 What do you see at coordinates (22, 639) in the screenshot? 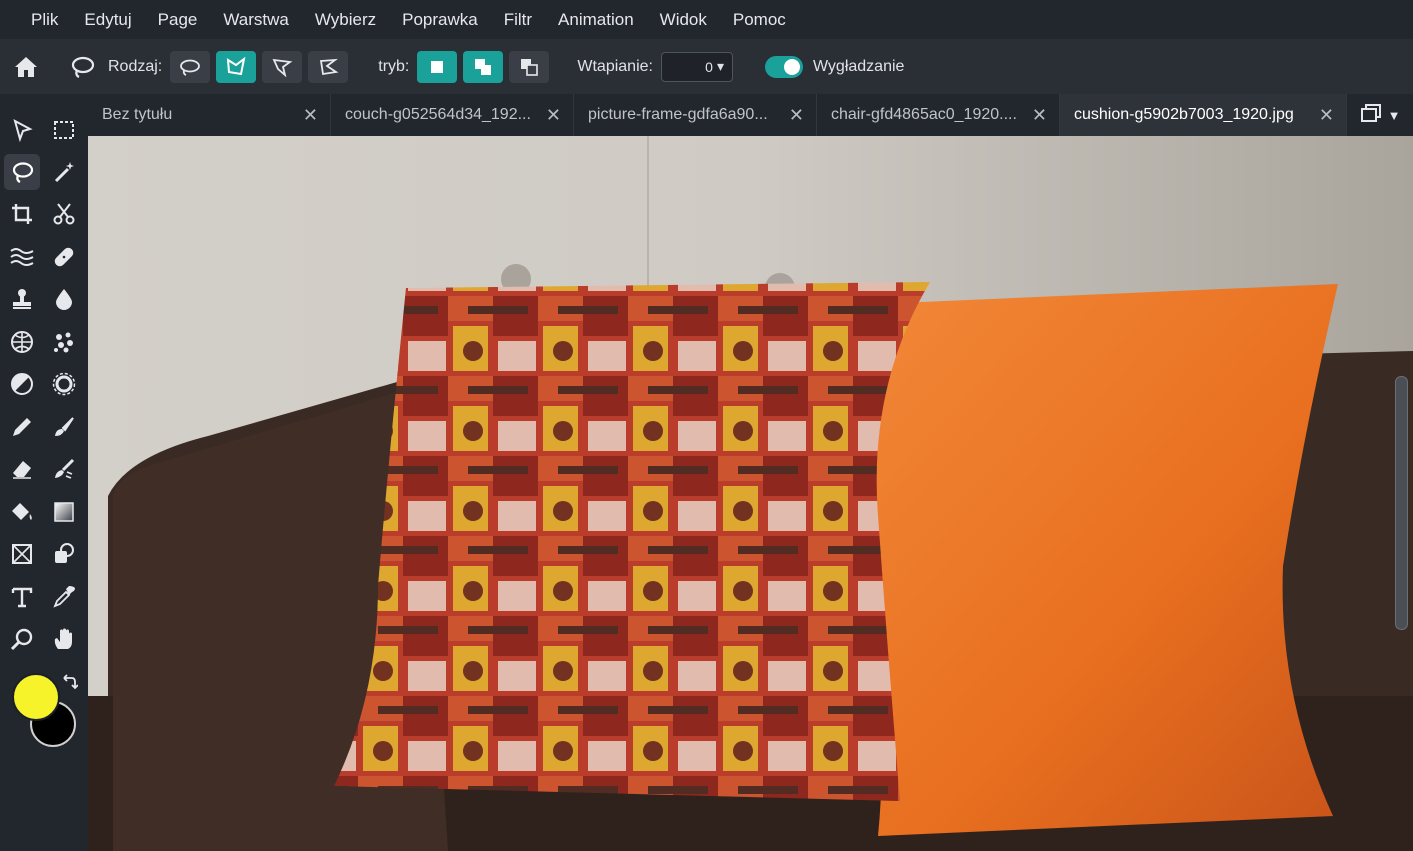
I see `zoom-icon` at bounding box center [22, 639].